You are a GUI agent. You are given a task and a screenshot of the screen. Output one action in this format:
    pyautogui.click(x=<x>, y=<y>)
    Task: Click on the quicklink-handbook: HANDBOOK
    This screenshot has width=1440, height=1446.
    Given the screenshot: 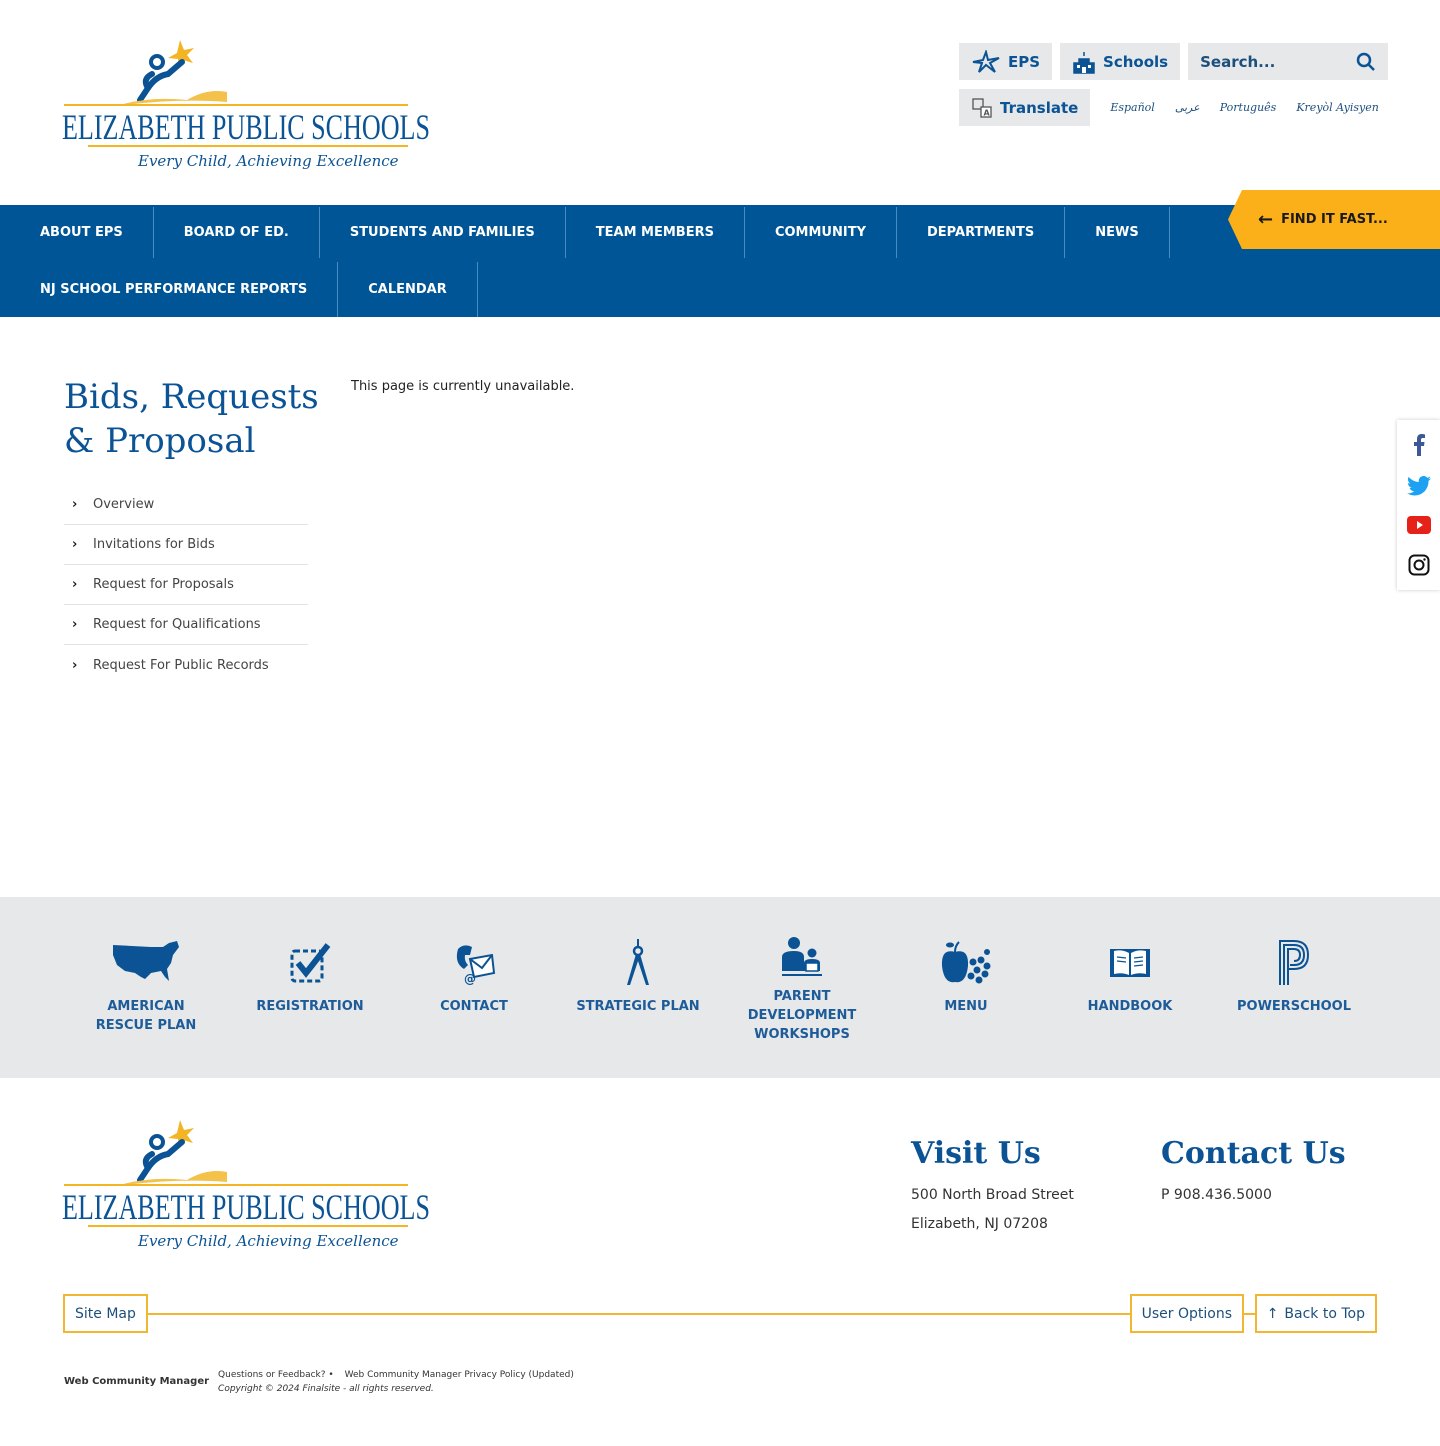 What is the action you would take?
    pyautogui.click(x=1130, y=972)
    